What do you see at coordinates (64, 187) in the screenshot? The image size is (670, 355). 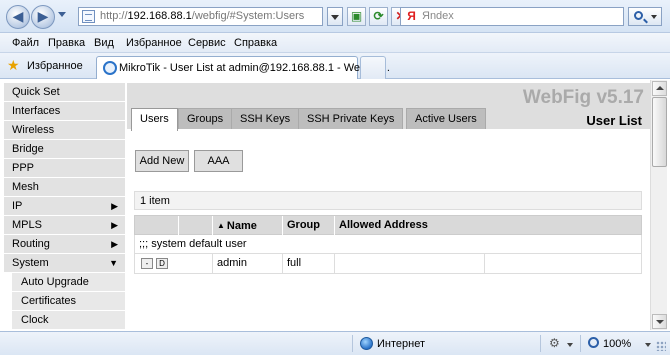 I see `sidebar-item-mesh: Mesh` at bounding box center [64, 187].